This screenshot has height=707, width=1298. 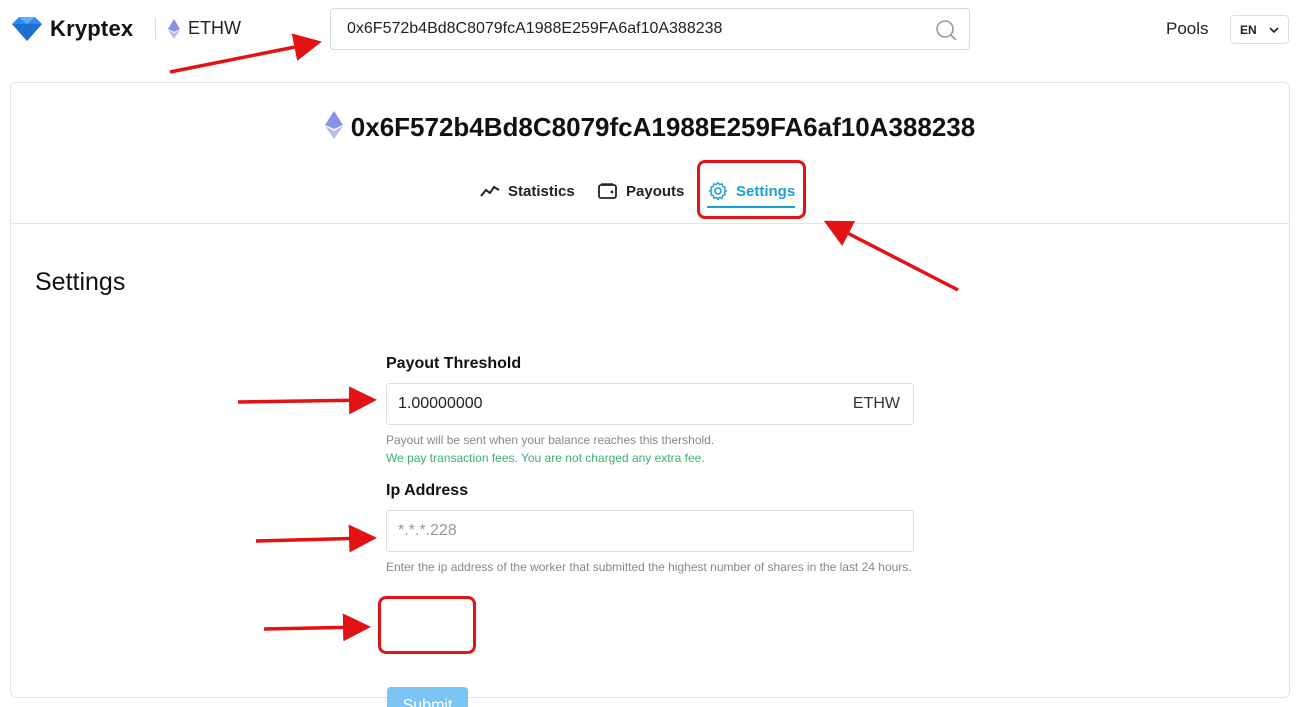 I want to click on kryptex-logo: Kryptex, so click(x=71, y=29).